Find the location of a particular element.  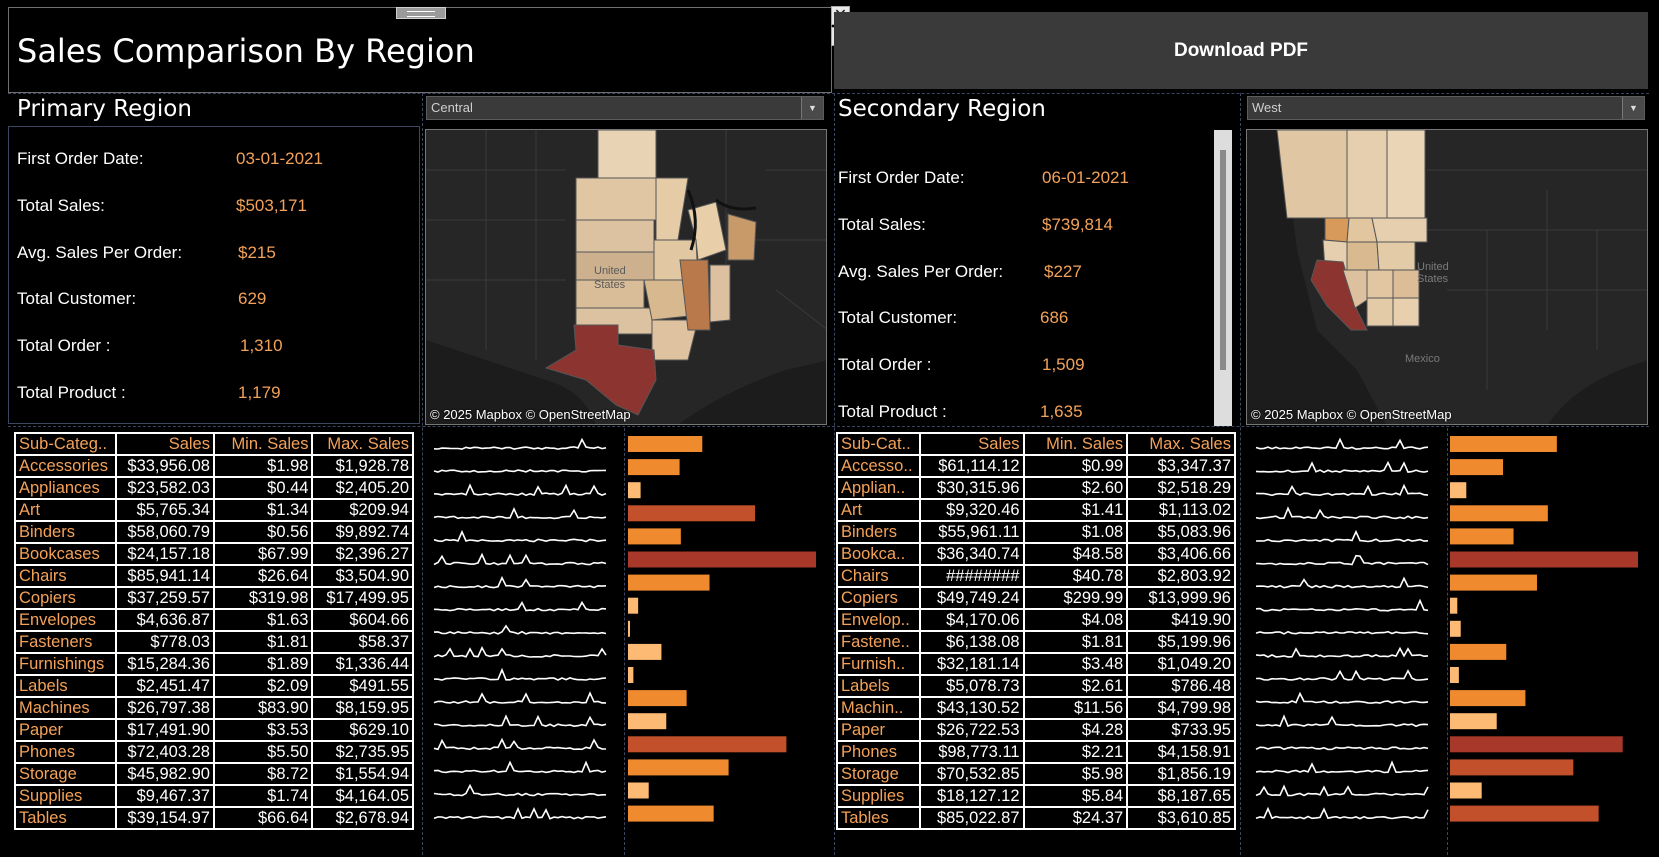

column-header: Max. Sales is located at coordinates (362, 444).